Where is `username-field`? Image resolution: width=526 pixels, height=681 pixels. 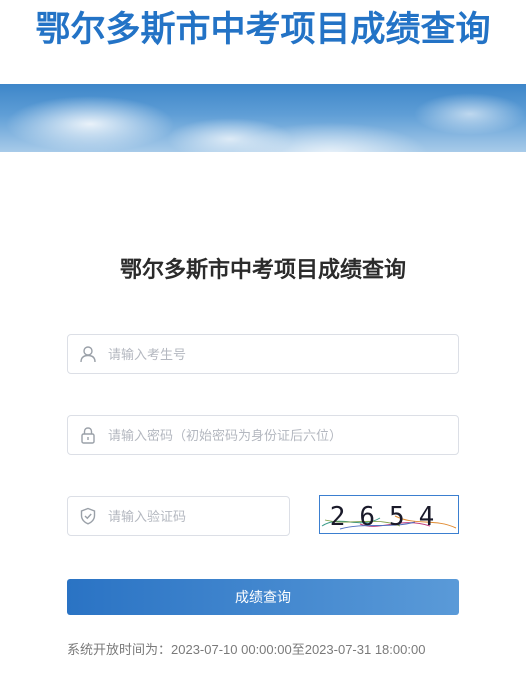
username-field is located at coordinates (263, 354).